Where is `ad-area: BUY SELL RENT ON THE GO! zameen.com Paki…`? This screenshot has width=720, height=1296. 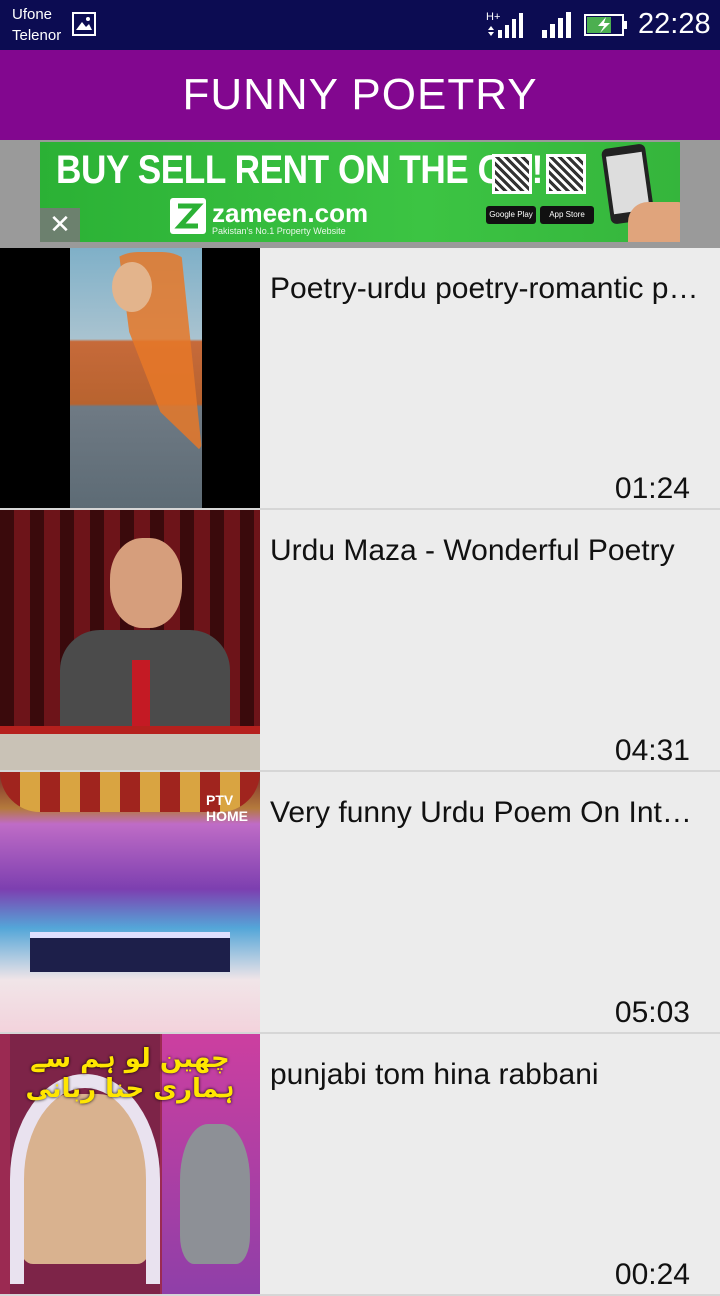
ad-area: BUY SELL RENT ON THE GO! zameen.com Paki… is located at coordinates (360, 194).